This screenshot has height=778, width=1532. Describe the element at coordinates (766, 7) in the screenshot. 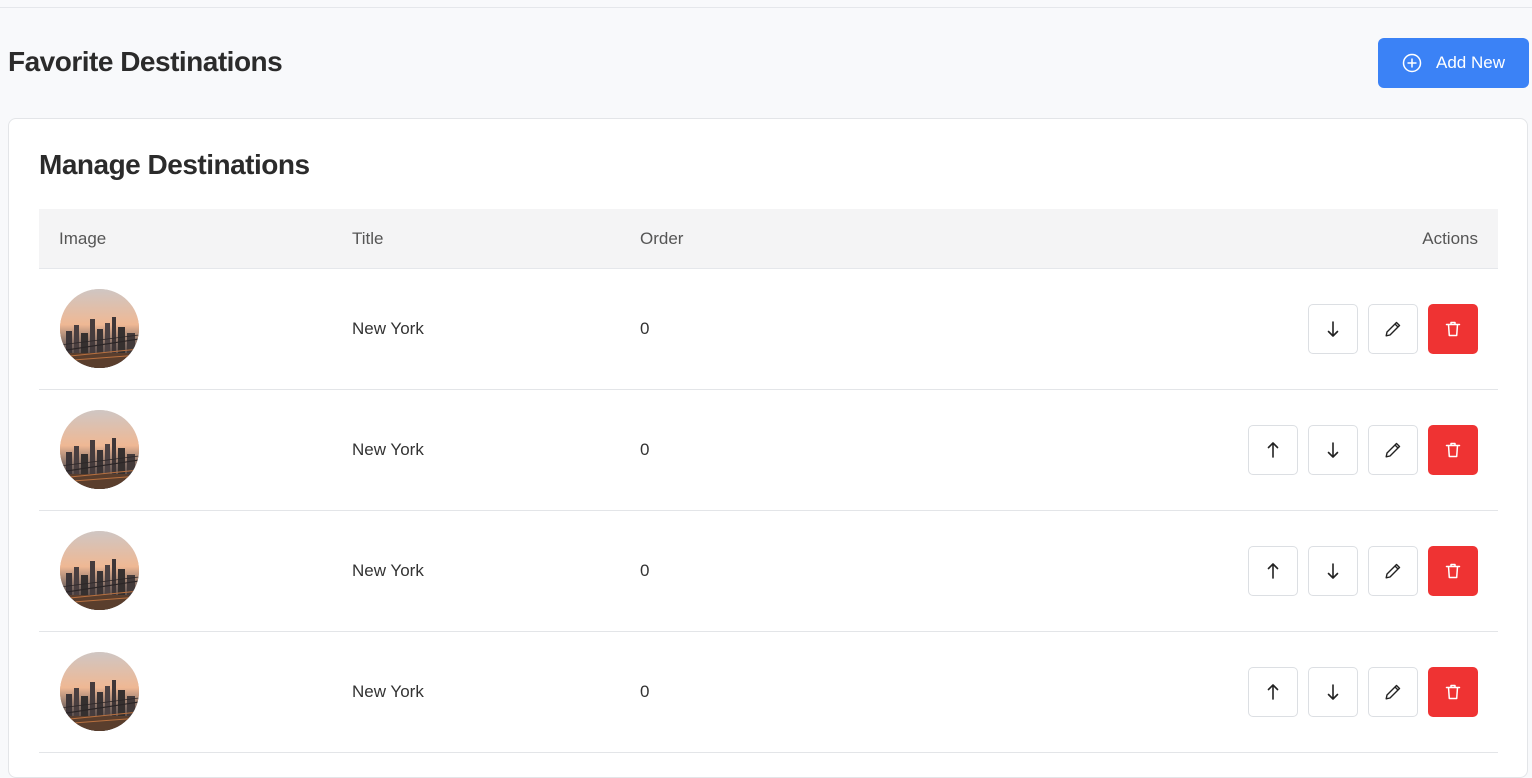

I see `top-divider` at that location.